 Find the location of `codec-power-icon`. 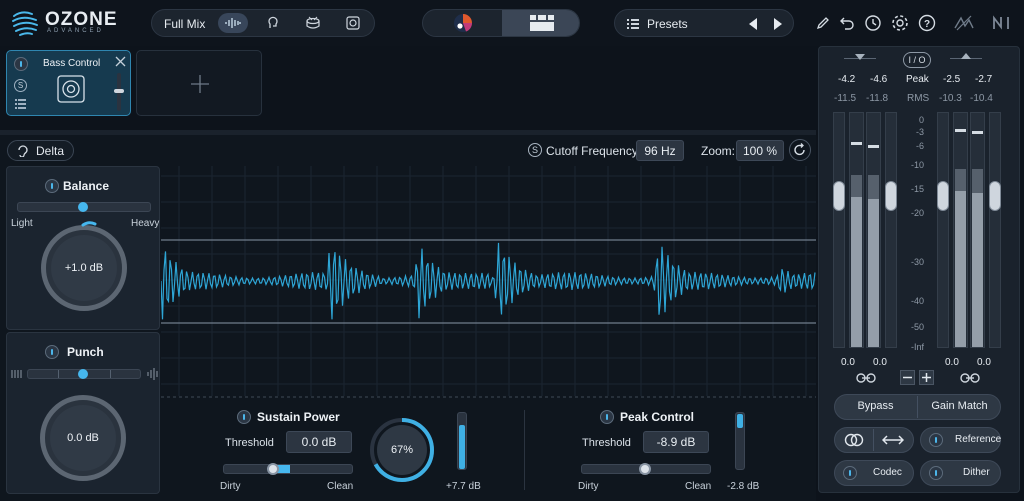

codec-power-icon is located at coordinates (850, 473).